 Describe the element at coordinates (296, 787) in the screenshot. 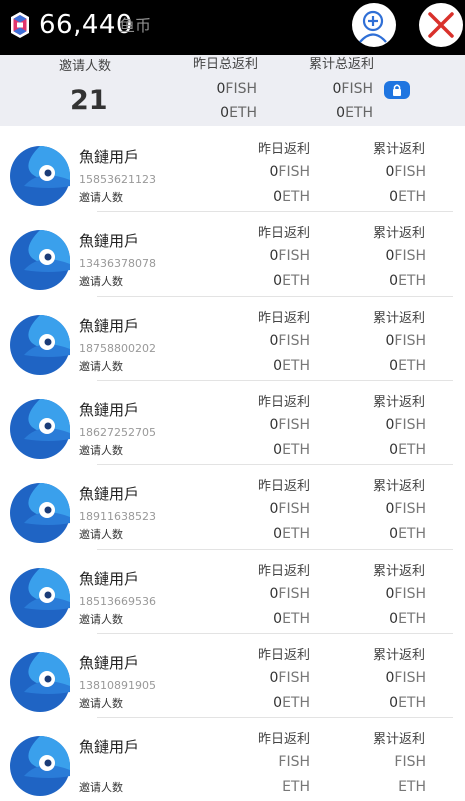

I see `yesterday-rebate-eth: ETH` at that location.